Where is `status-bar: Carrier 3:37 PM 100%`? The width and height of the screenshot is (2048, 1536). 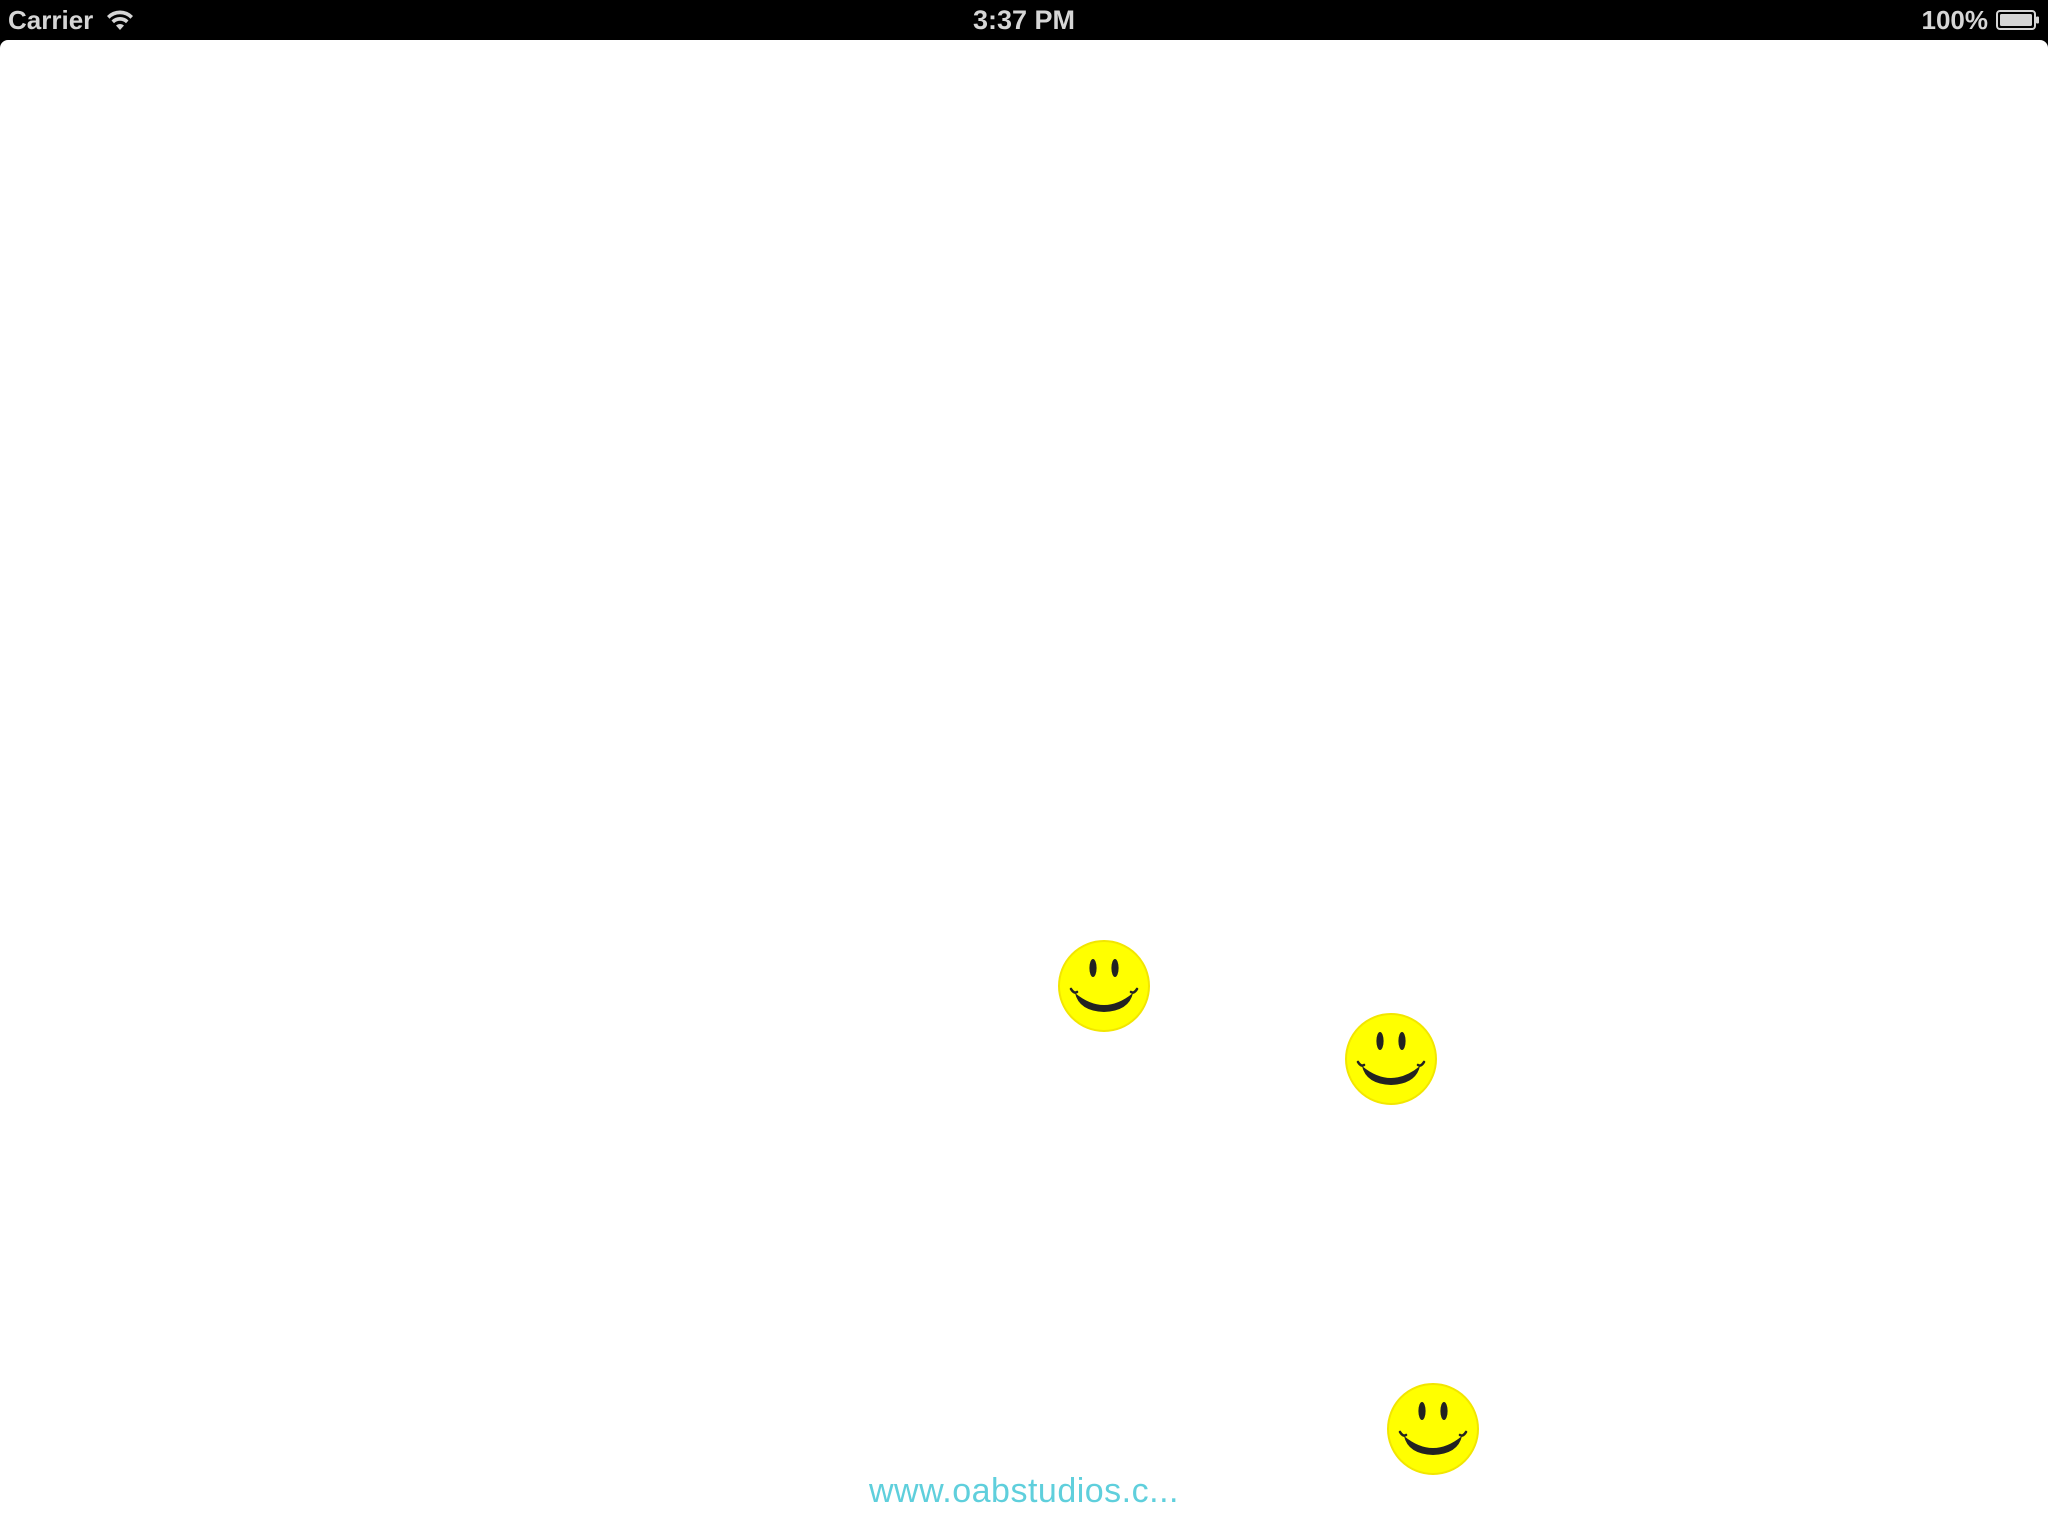
status-bar: Carrier 3:37 PM 100% is located at coordinates (1024, 20).